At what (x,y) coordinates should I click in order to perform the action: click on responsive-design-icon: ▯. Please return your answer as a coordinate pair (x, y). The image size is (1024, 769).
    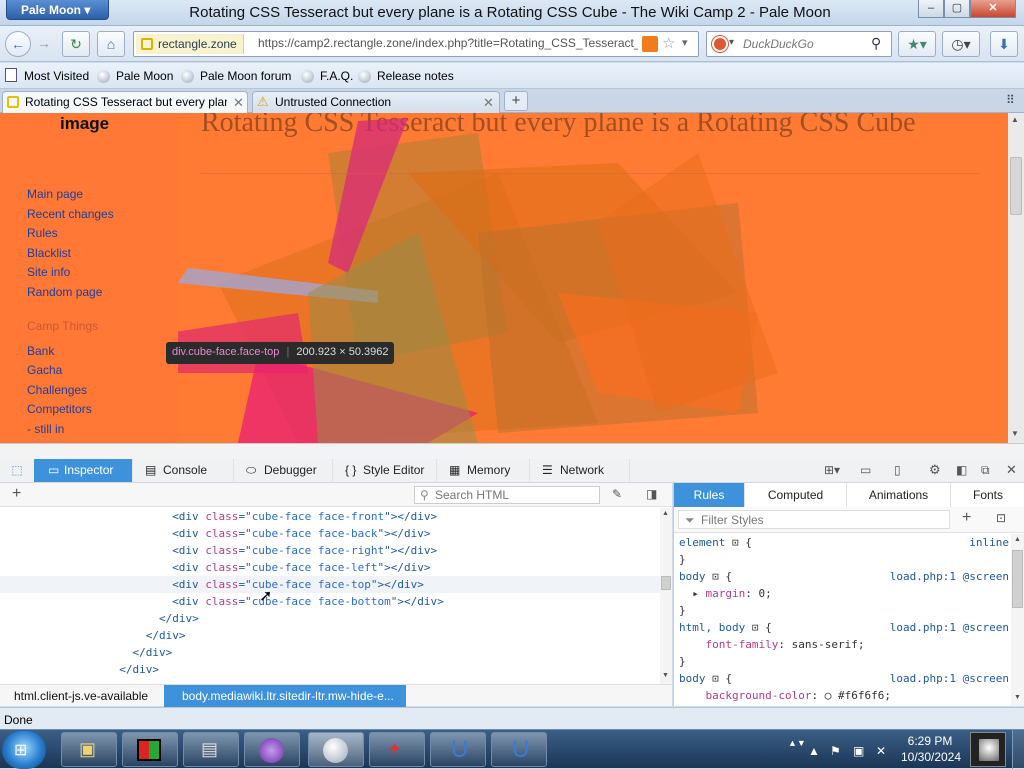
    Looking at the image, I should click on (897, 470).